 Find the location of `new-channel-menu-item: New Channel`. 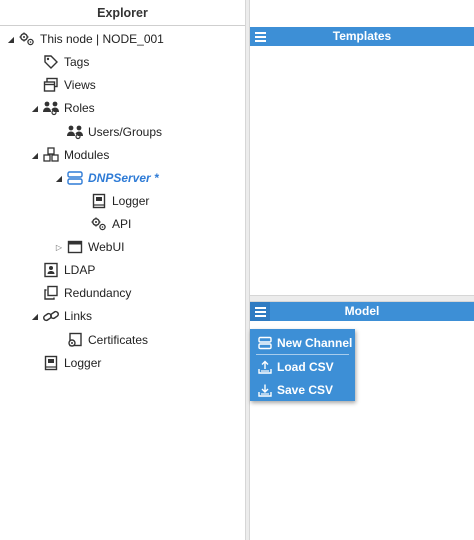

new-channel-menu-item: New Channel is located at coordinates (302, 342).